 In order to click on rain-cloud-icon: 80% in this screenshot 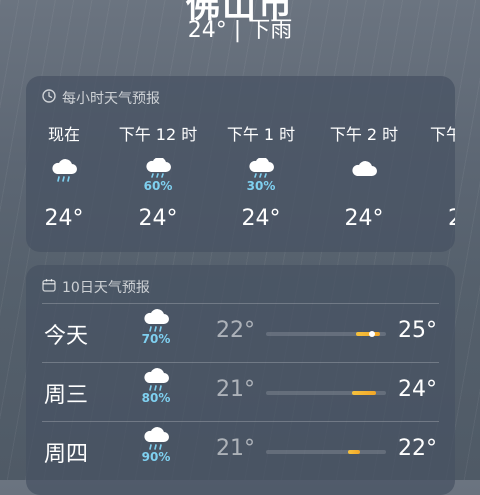, I will do `click(156, 386)`.